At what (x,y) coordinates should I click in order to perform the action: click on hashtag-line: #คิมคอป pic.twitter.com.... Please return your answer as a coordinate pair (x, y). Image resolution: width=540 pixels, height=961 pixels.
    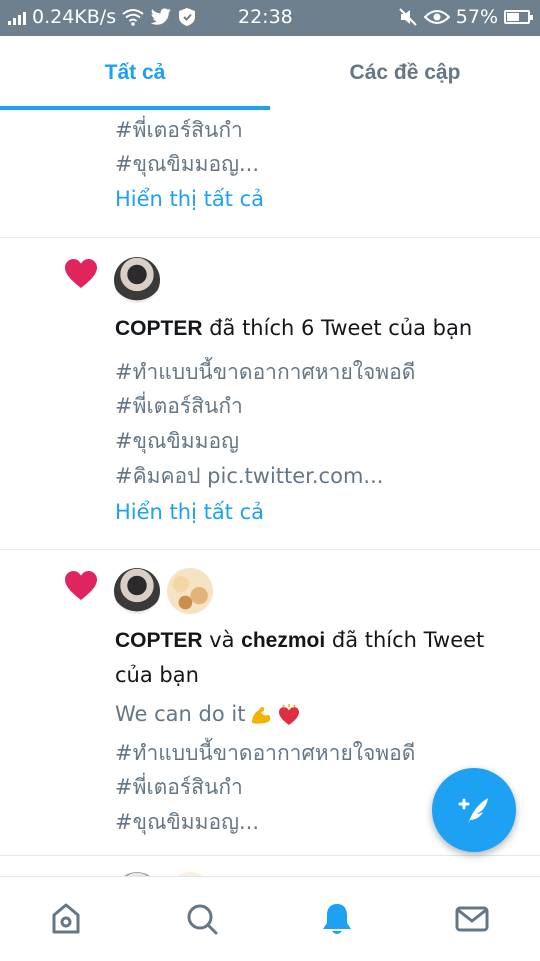
    Looking at the image, I should click on (249, 476).